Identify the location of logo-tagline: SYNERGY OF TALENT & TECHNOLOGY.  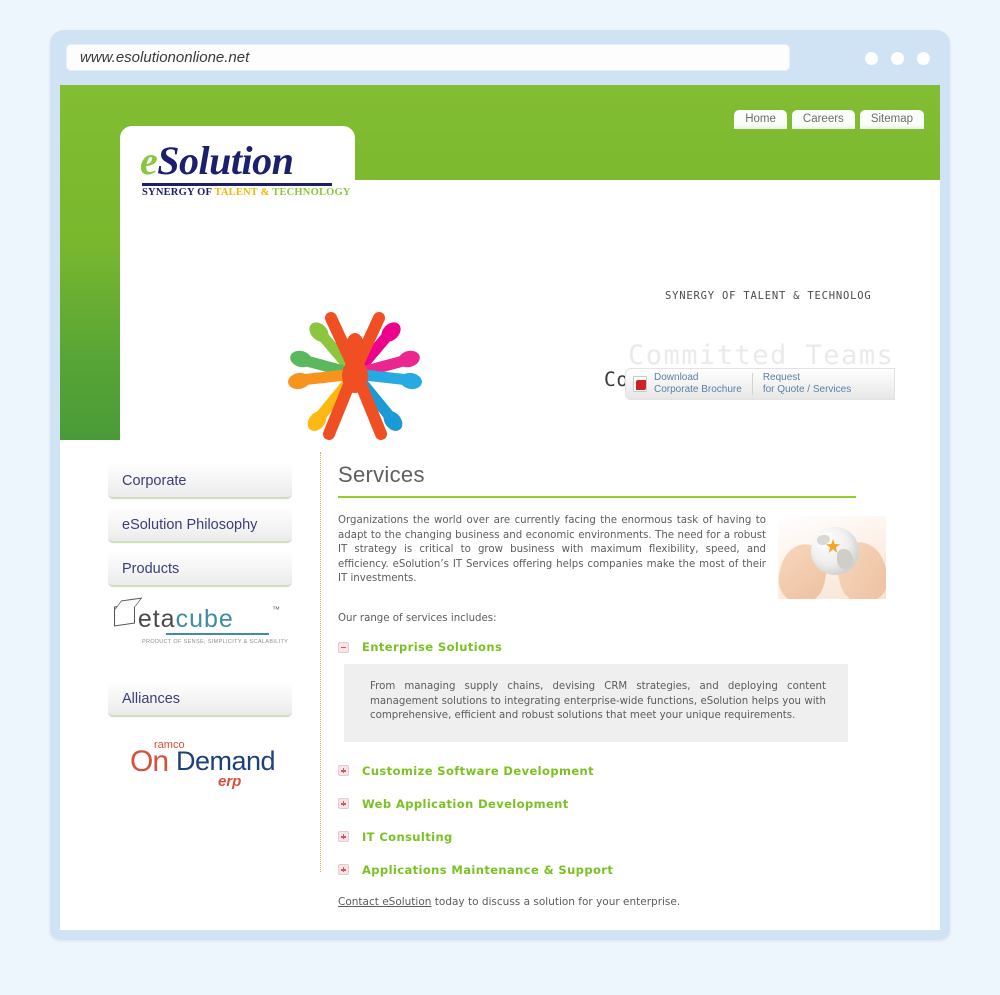
(246, 192).